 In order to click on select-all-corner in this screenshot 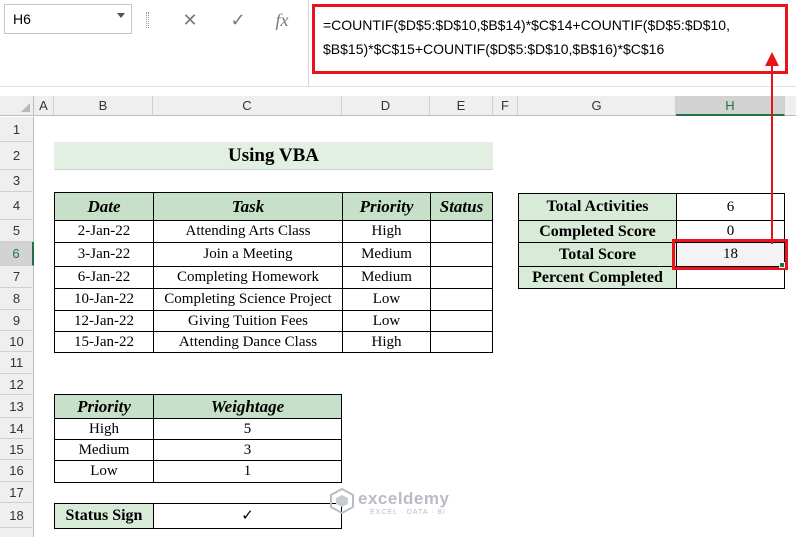, I will do `click(17, 106)`.